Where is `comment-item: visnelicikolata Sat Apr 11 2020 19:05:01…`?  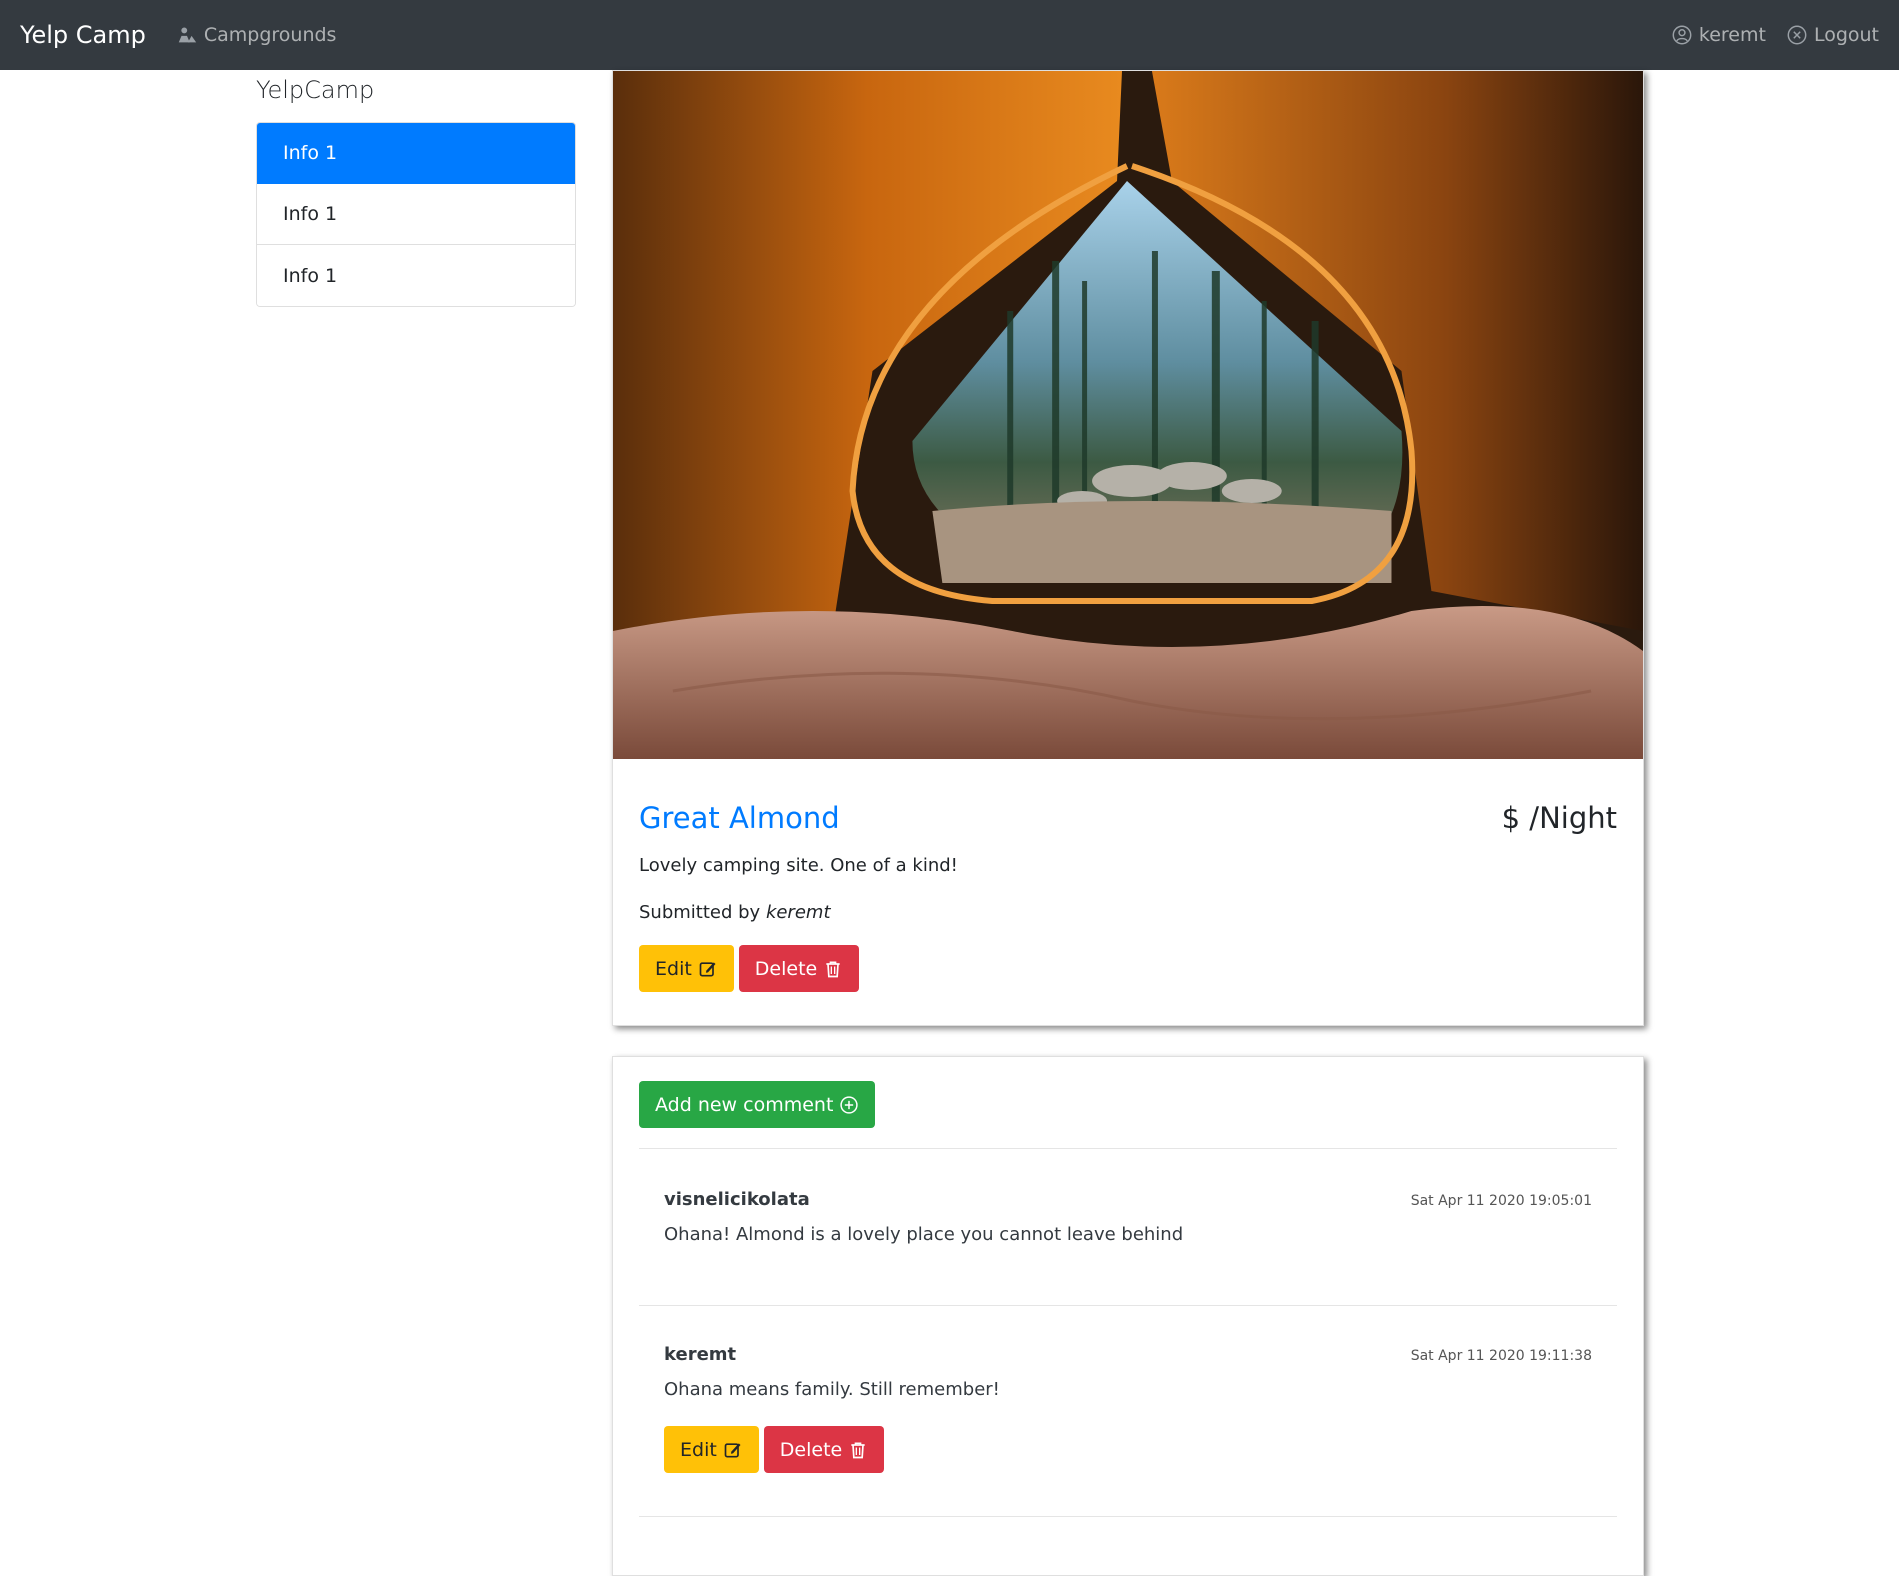 comment-item: visnelicikolata Sat Apr 11 2020 19:05:01… is located at coordinates (1128, 1237).